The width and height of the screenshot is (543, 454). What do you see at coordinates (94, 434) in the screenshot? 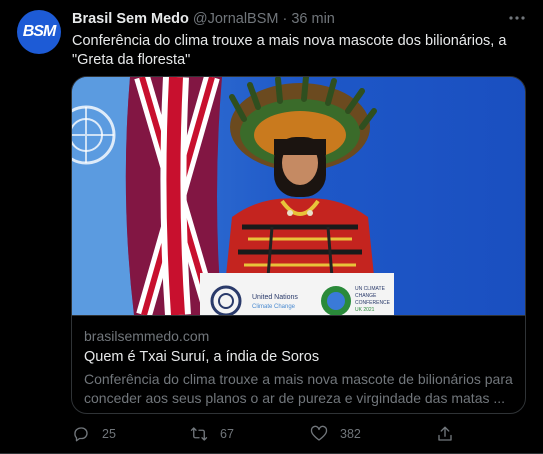
I see `reply-button: 25` at bounding box center [94, 434].